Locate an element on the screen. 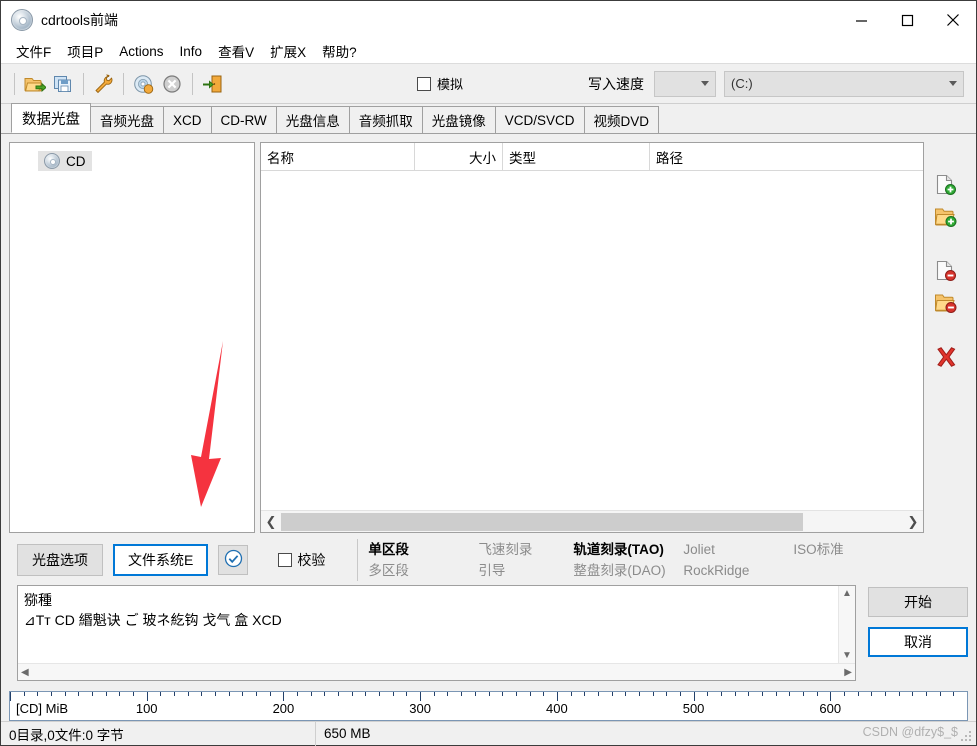 The width and height of the screenshot is (977, 746). filesystem-button: 文件系统E is located at coordinates (161, 560).